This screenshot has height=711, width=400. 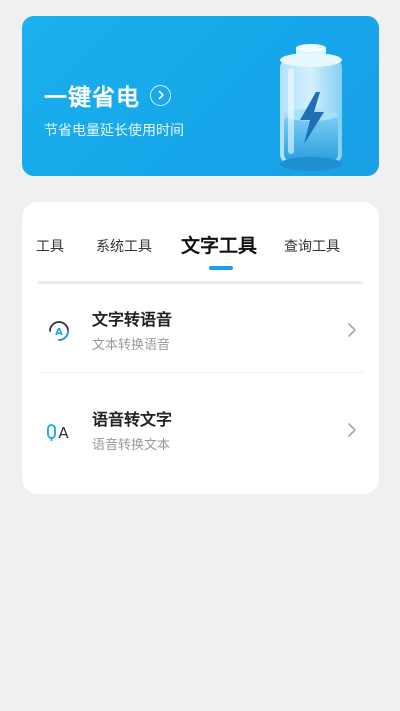 What do you see at coordinates (312, 246) in the screenshot?
I see `tab-query-tools: 查询工具` at bounding box center [312, 246].